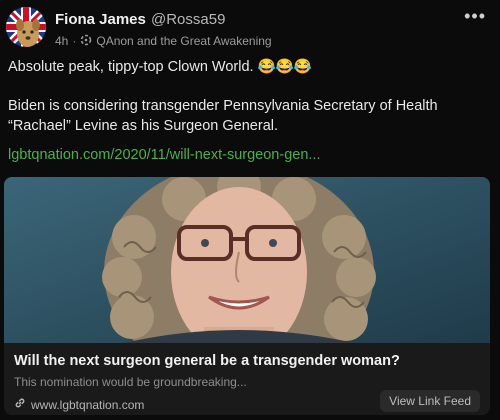  I want to click on link-icon, so click(20, 404).